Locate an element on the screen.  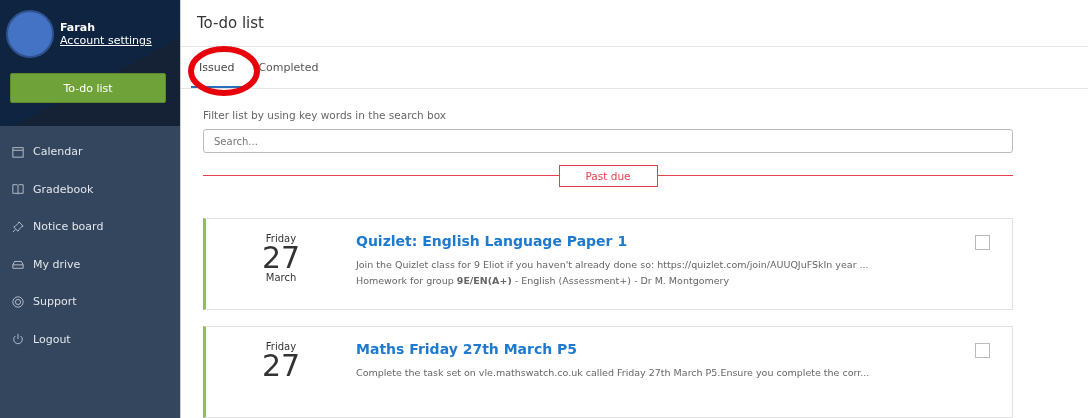
nav-item: Support is located at coordinates (90, 302).